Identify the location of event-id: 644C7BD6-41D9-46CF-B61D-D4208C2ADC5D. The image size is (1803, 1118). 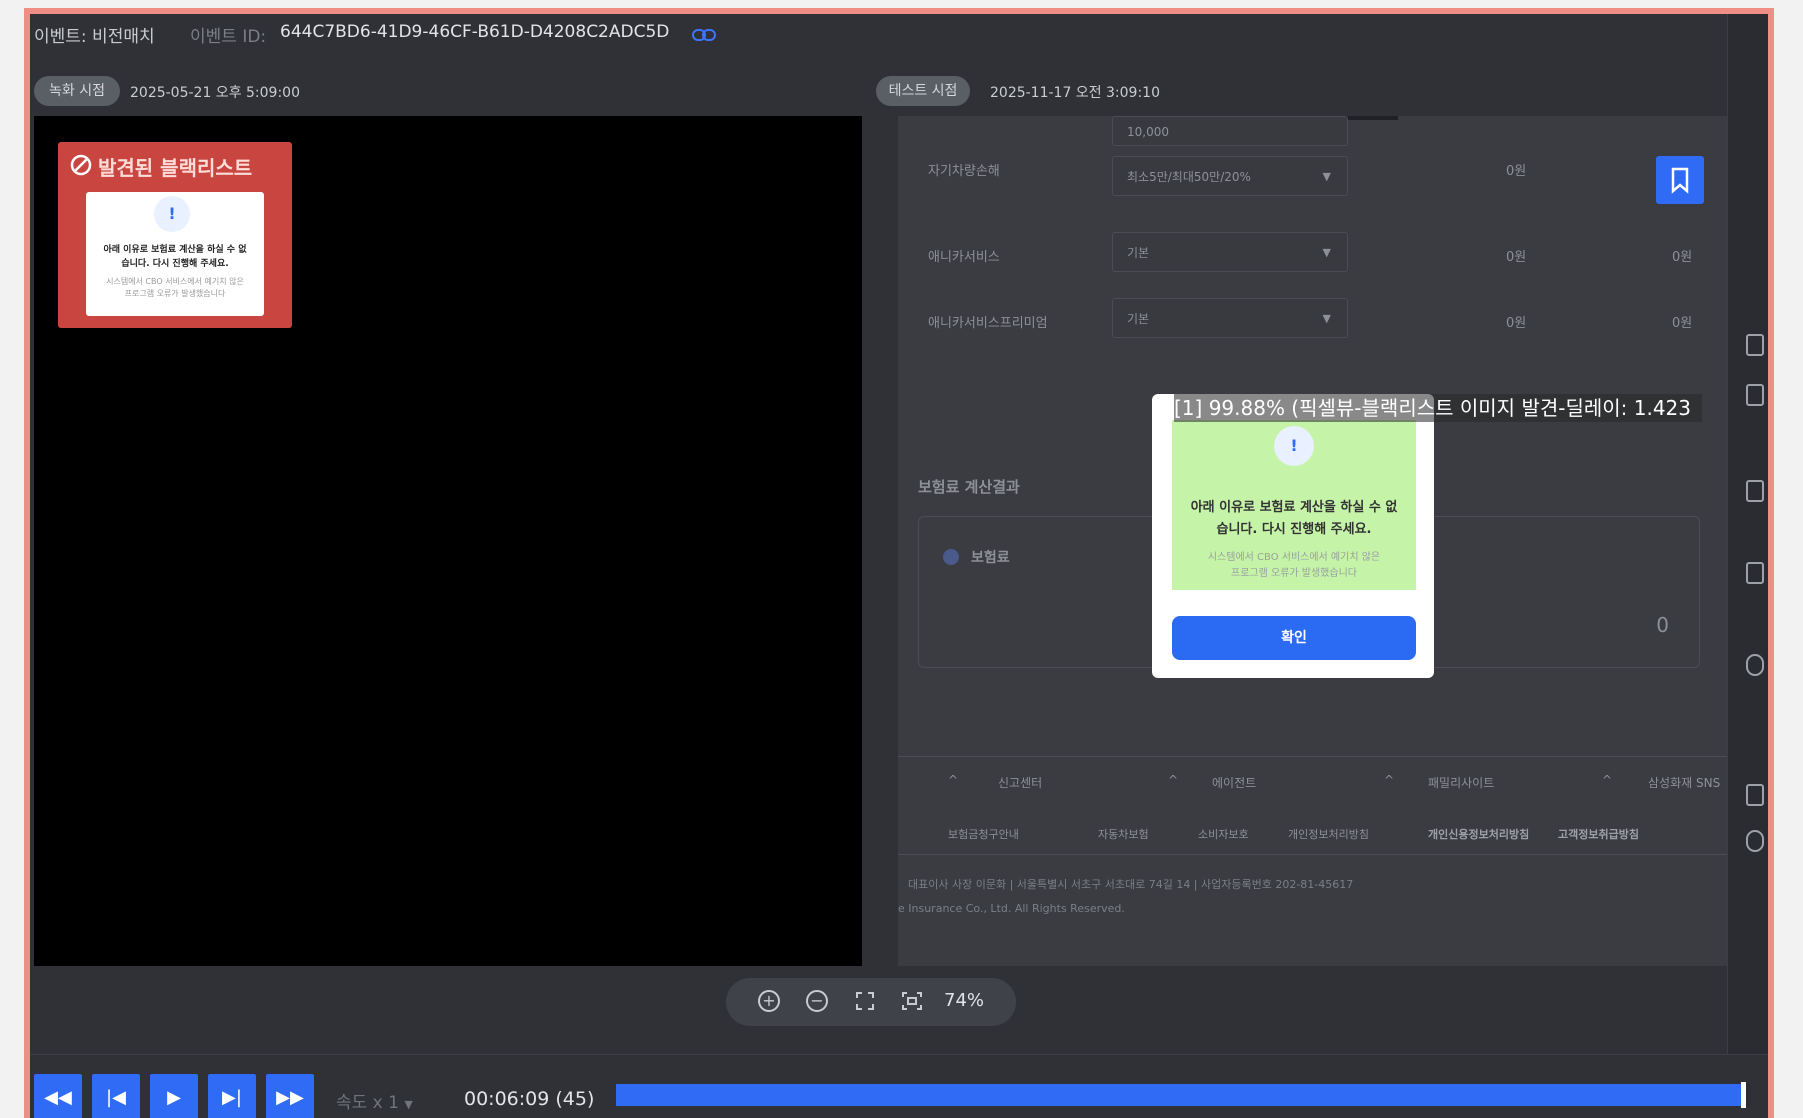
(475, 32).